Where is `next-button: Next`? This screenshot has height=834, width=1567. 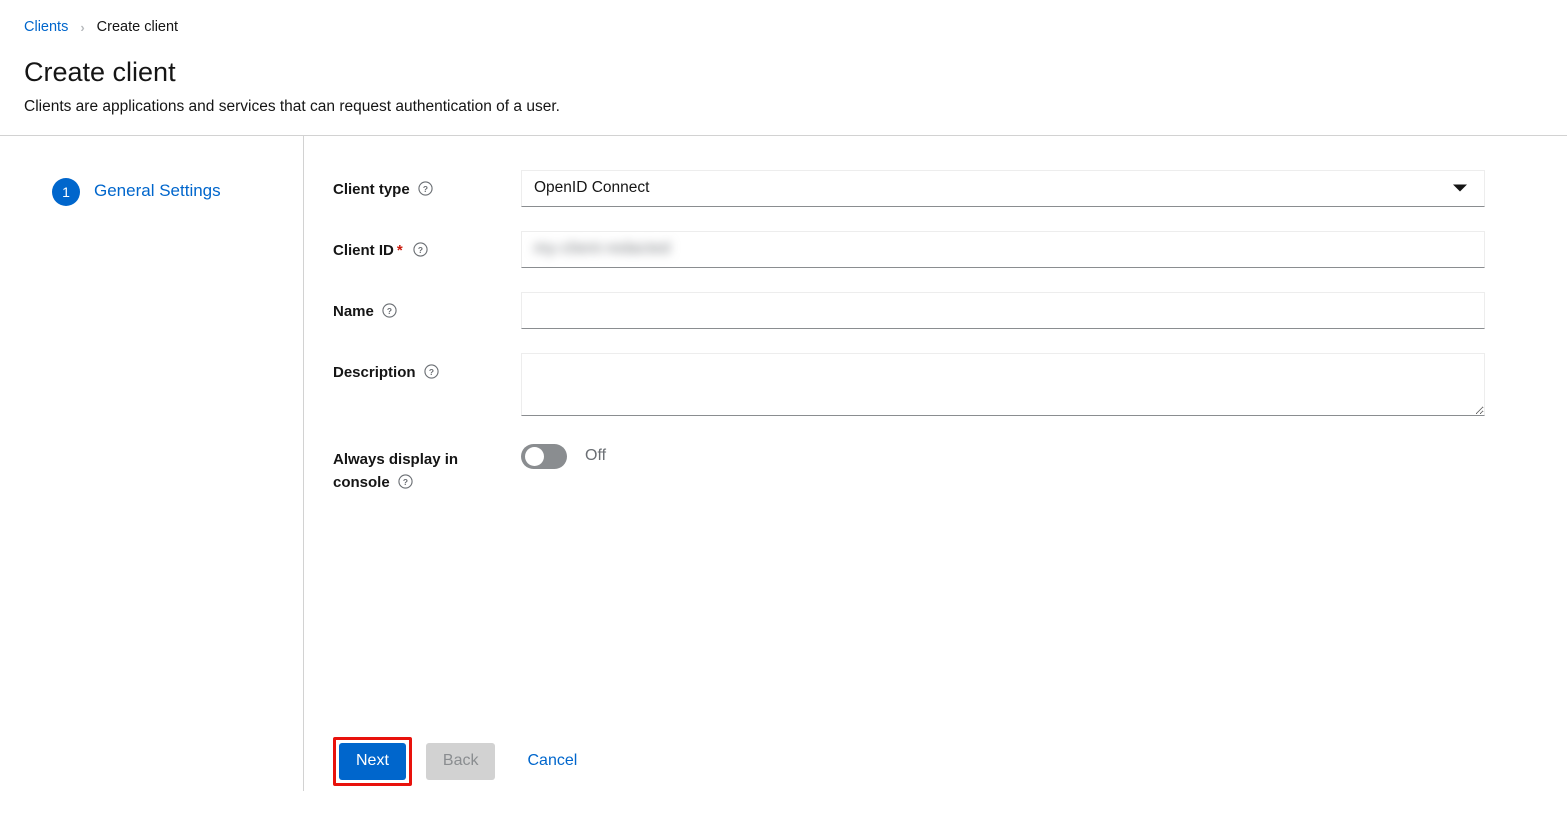 next-button: Next is located at coordinates (372, 761).